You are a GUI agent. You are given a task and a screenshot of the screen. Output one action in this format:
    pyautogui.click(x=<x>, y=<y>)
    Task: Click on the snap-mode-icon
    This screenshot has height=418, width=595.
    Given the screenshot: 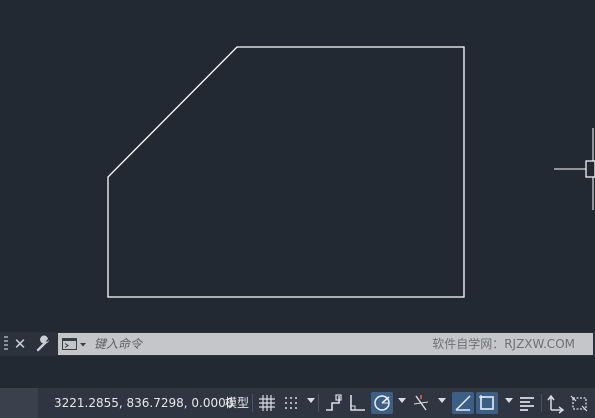 What is the action you would take?
    pyautogui.click(x=291, y=403)
    